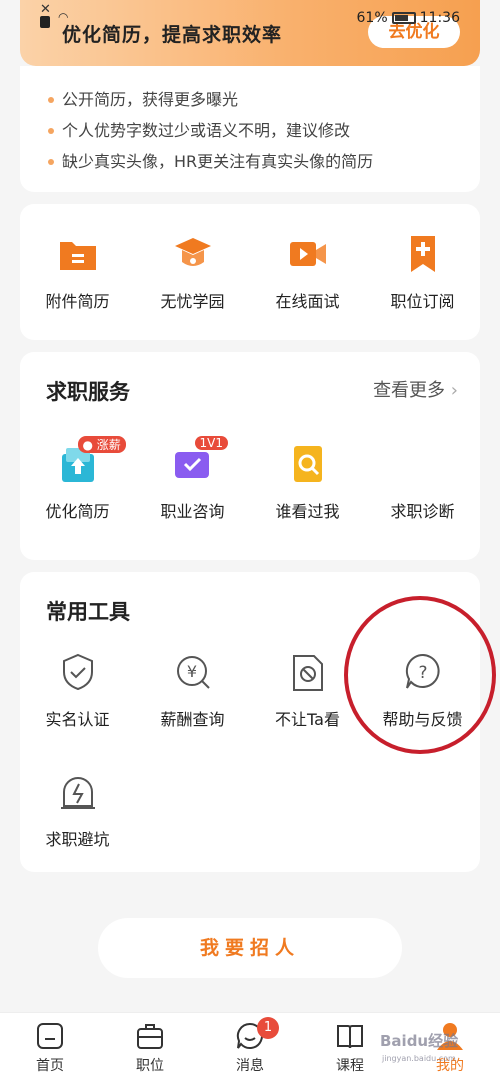  I want to click on alert-lamp-icon, so click(78, 792).